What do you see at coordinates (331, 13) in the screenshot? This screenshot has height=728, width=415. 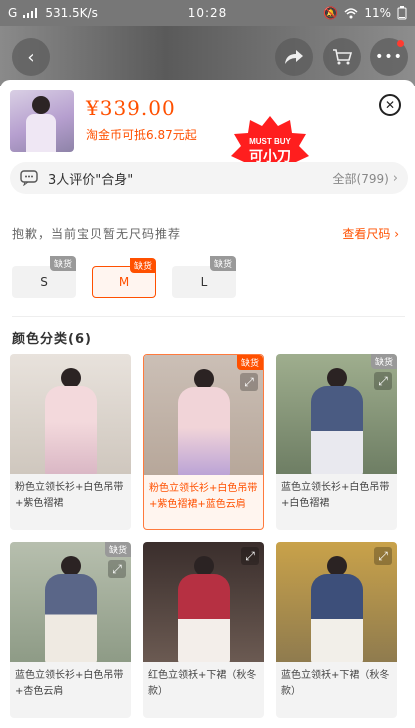 I see `mute-icon: 🔕` at bounding box center [331, 13].